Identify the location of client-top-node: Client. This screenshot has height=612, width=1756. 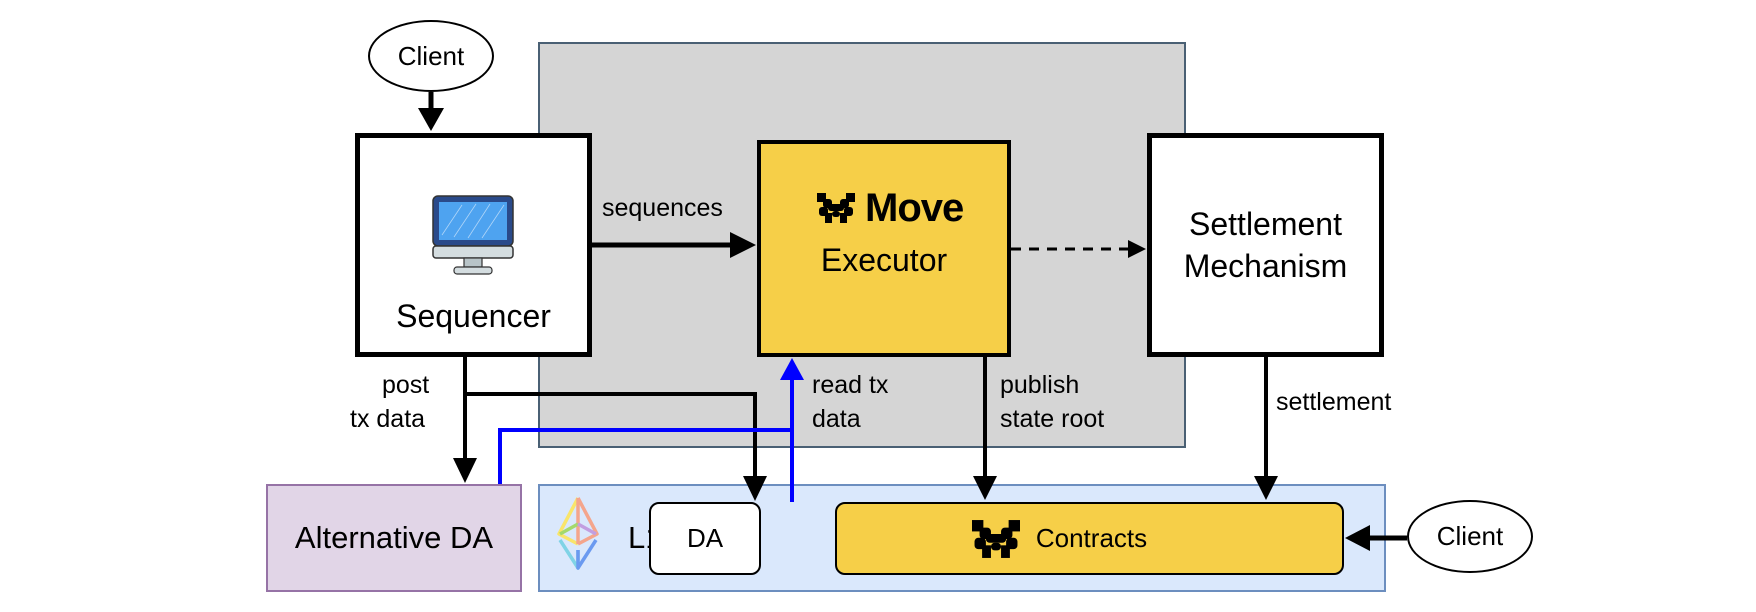
(431, 56).